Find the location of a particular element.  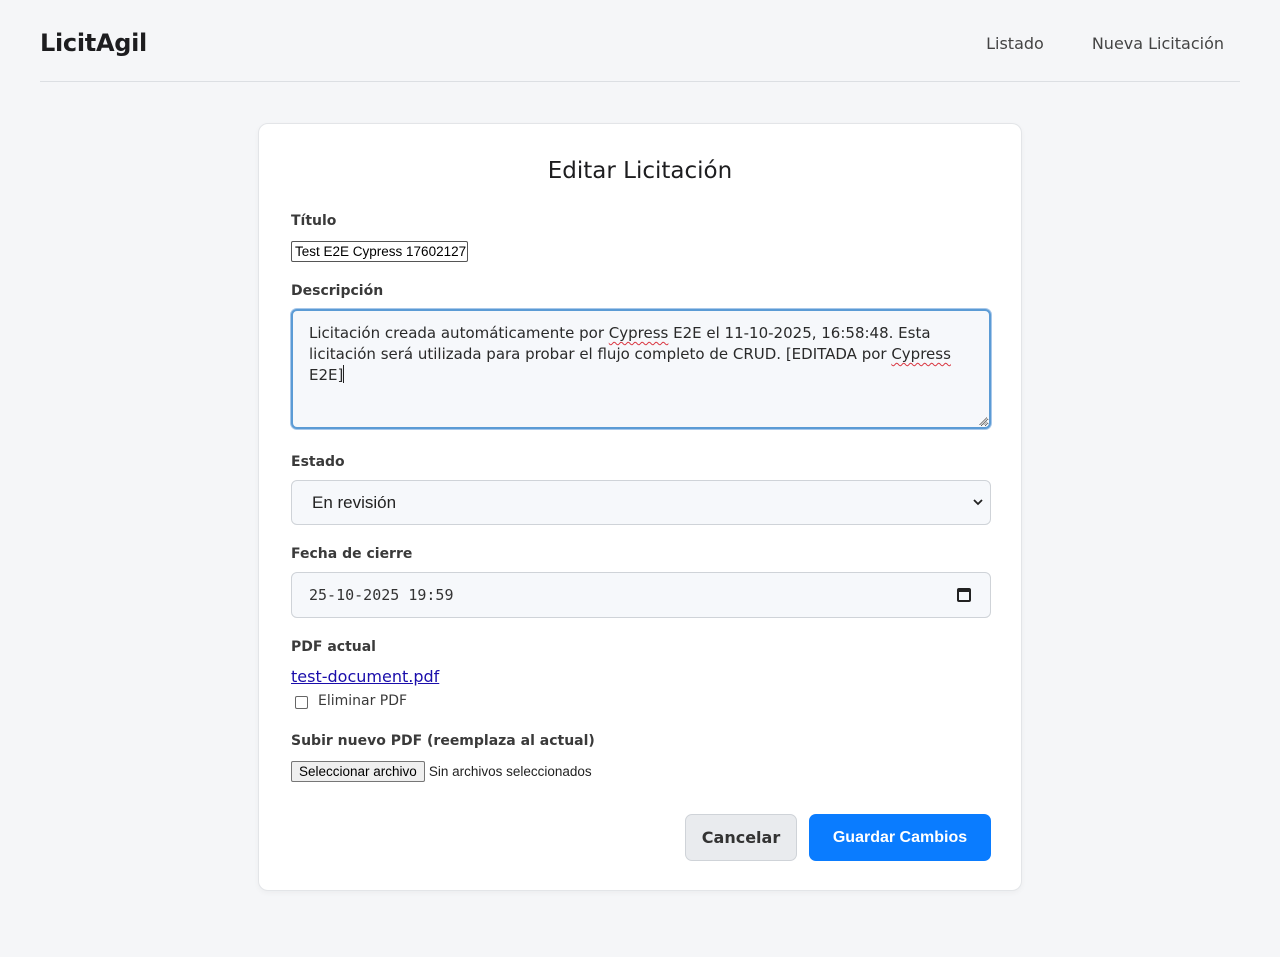

descripcion-text-3: E2E] is located at coordinates (326, 375).